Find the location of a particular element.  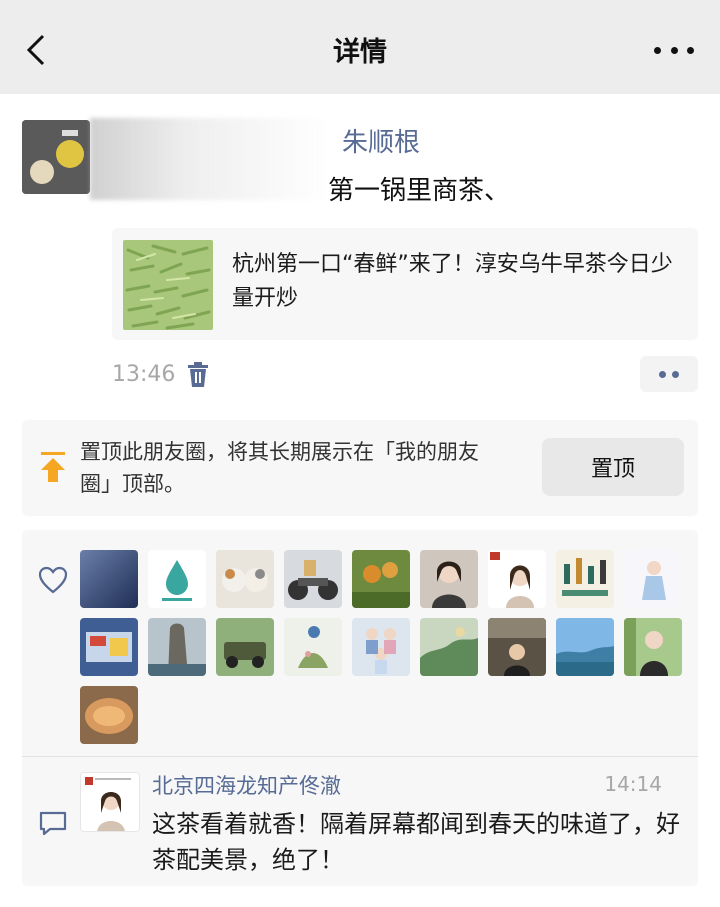

trash-icon is located at coordinates (198, 374).